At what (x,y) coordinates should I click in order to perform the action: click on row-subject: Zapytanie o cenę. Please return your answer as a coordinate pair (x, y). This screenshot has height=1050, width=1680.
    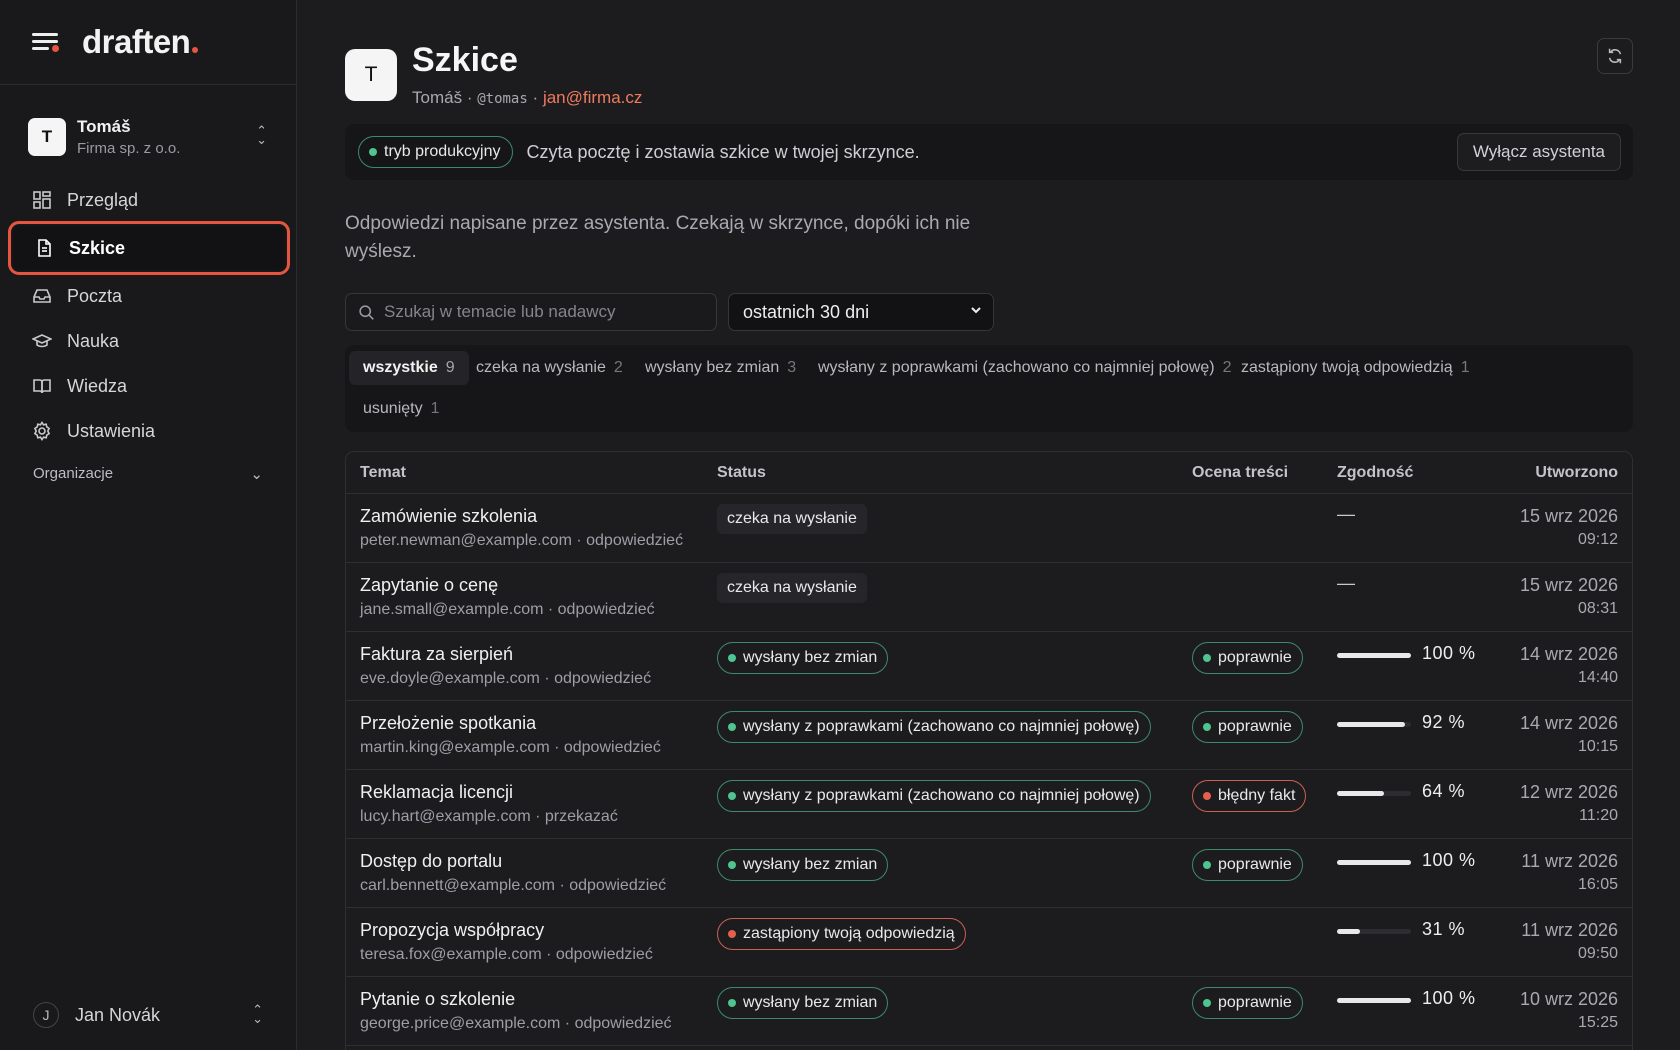
    Looking at the image, I should click on (429, 585).